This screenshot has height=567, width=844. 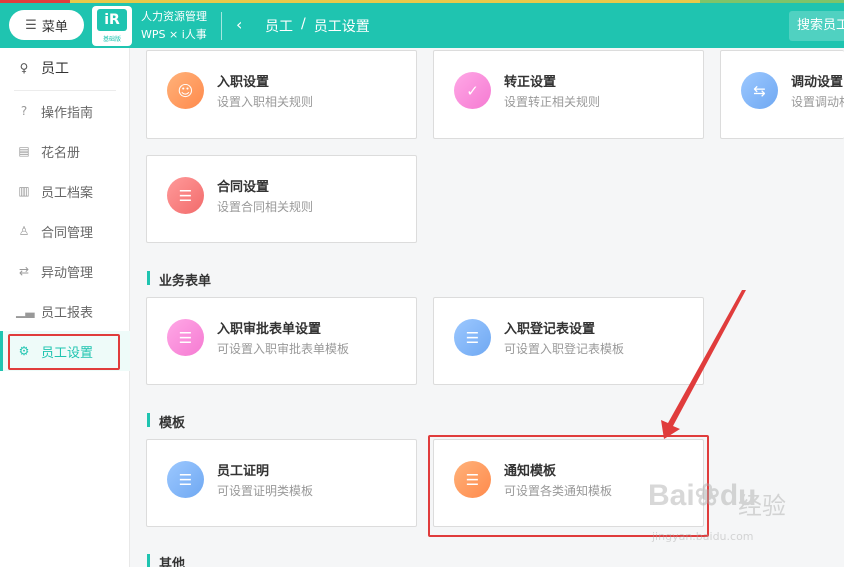 What do you see at coordinates (283, 349) in the screenshot?
I see `card-desc: 可设置入职审批表单模板` at bounding box center [283, 349].